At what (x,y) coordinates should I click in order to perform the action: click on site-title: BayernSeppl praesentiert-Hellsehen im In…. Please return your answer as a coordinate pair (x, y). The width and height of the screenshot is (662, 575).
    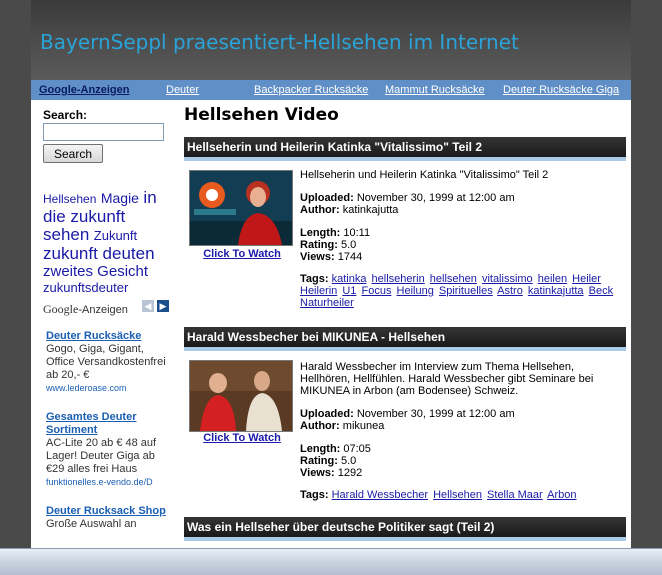
    Looking at the image, I should click on (279, 42).